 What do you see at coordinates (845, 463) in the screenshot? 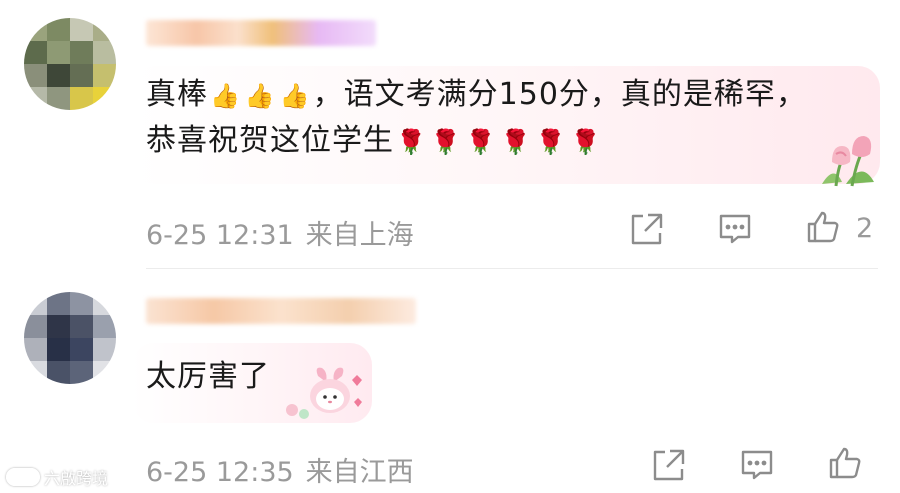
I see `like-icon` at bounding box center [845, 463].